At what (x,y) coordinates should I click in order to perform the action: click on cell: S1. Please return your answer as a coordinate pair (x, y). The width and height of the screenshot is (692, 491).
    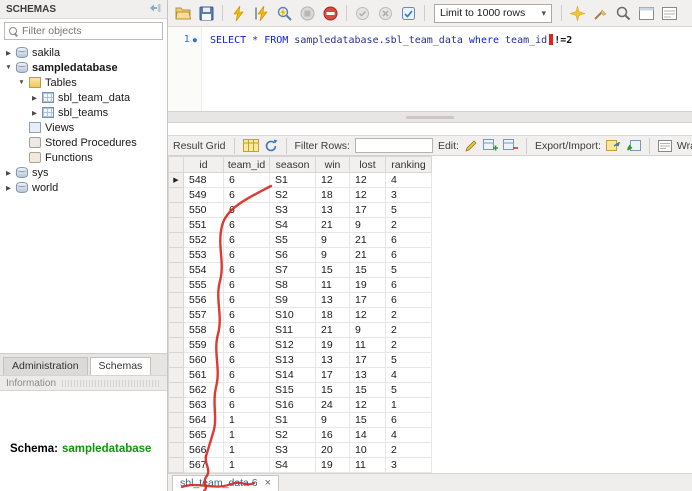
    Looking at the image, I should click on (292, 180).